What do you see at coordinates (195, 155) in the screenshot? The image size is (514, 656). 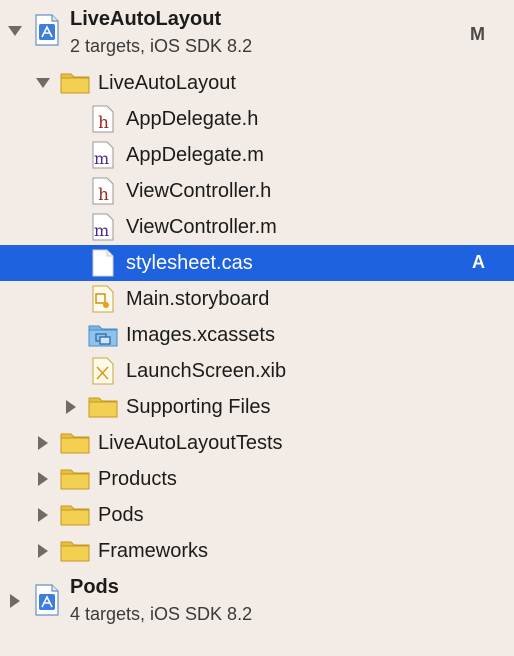 I see `file-label: AppDelegate.m` at bounding box center [195, 155].